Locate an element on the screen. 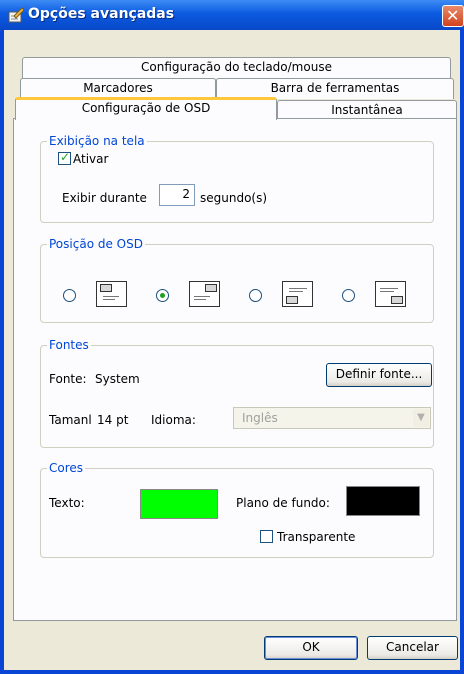  transparent-label: Transparente is located at coordinates (316, 537).